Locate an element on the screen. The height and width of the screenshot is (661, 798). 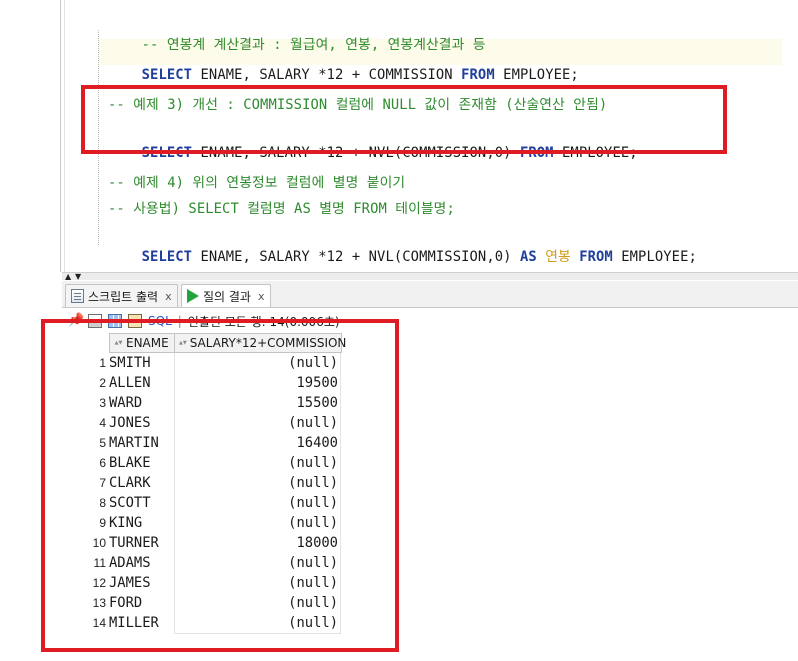
column-header-label: ENAME is located at coordinates (147, 343).